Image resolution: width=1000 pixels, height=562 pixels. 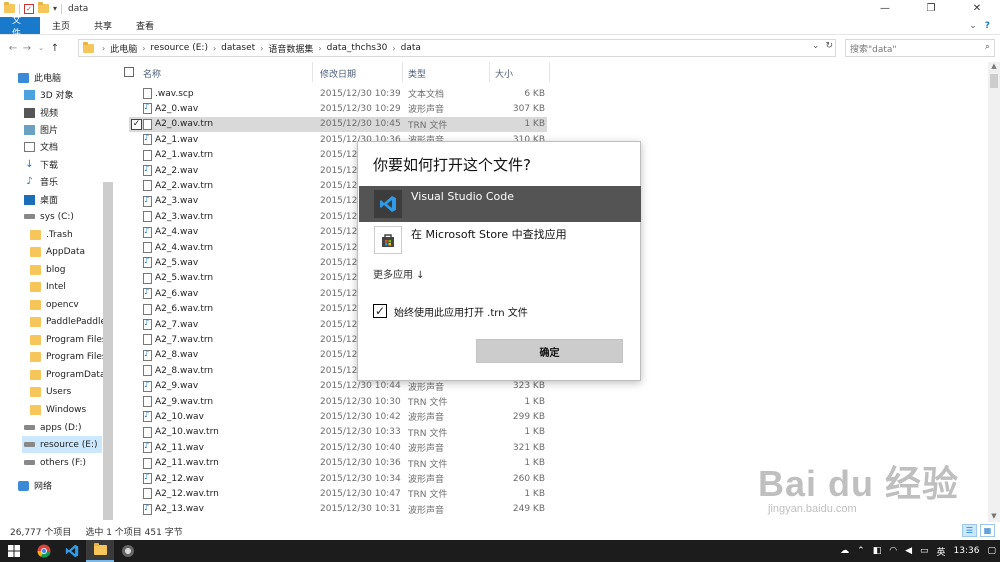 What do you see at coordinates (941, 551) in the screenshot?
I see `input-method: 英` at bounding box center [941, 551].